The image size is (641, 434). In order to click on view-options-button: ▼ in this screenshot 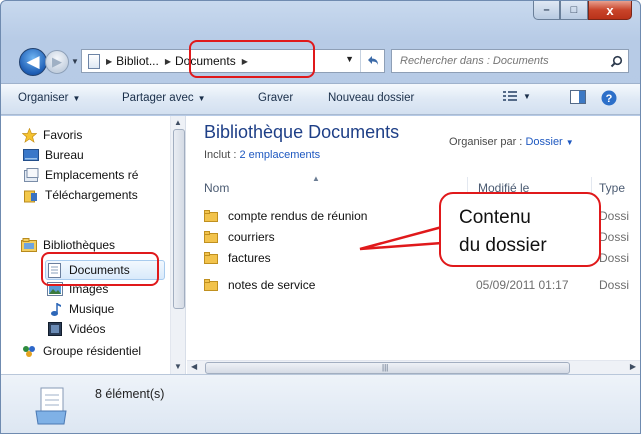, I will do `click(517, 96)`.